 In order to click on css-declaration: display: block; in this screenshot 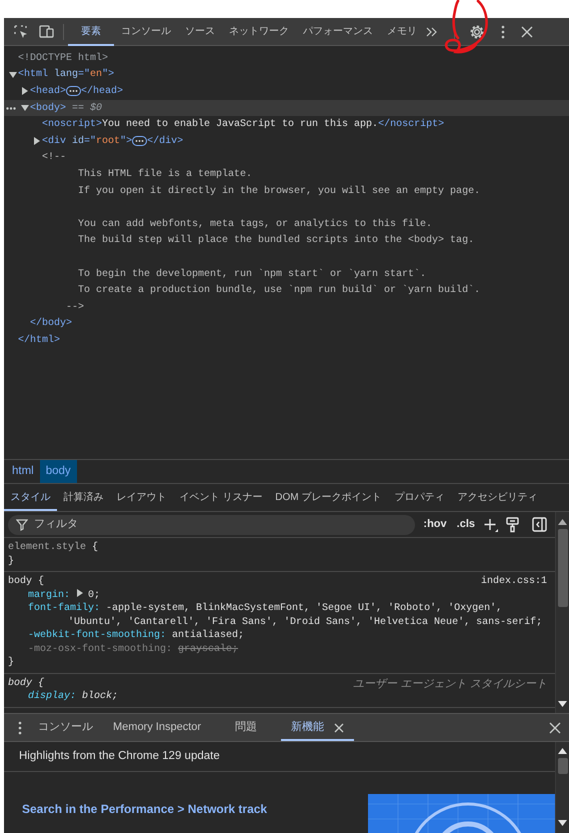, I will do `click(277, 697)`.